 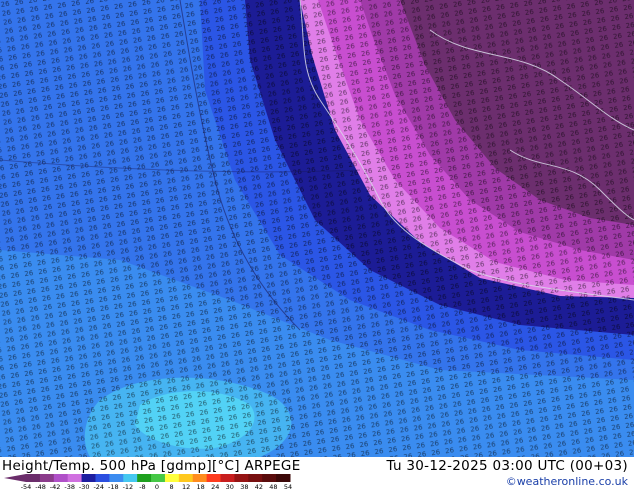 I want to click on scale-arrow-left, so click(x=15, y=478).